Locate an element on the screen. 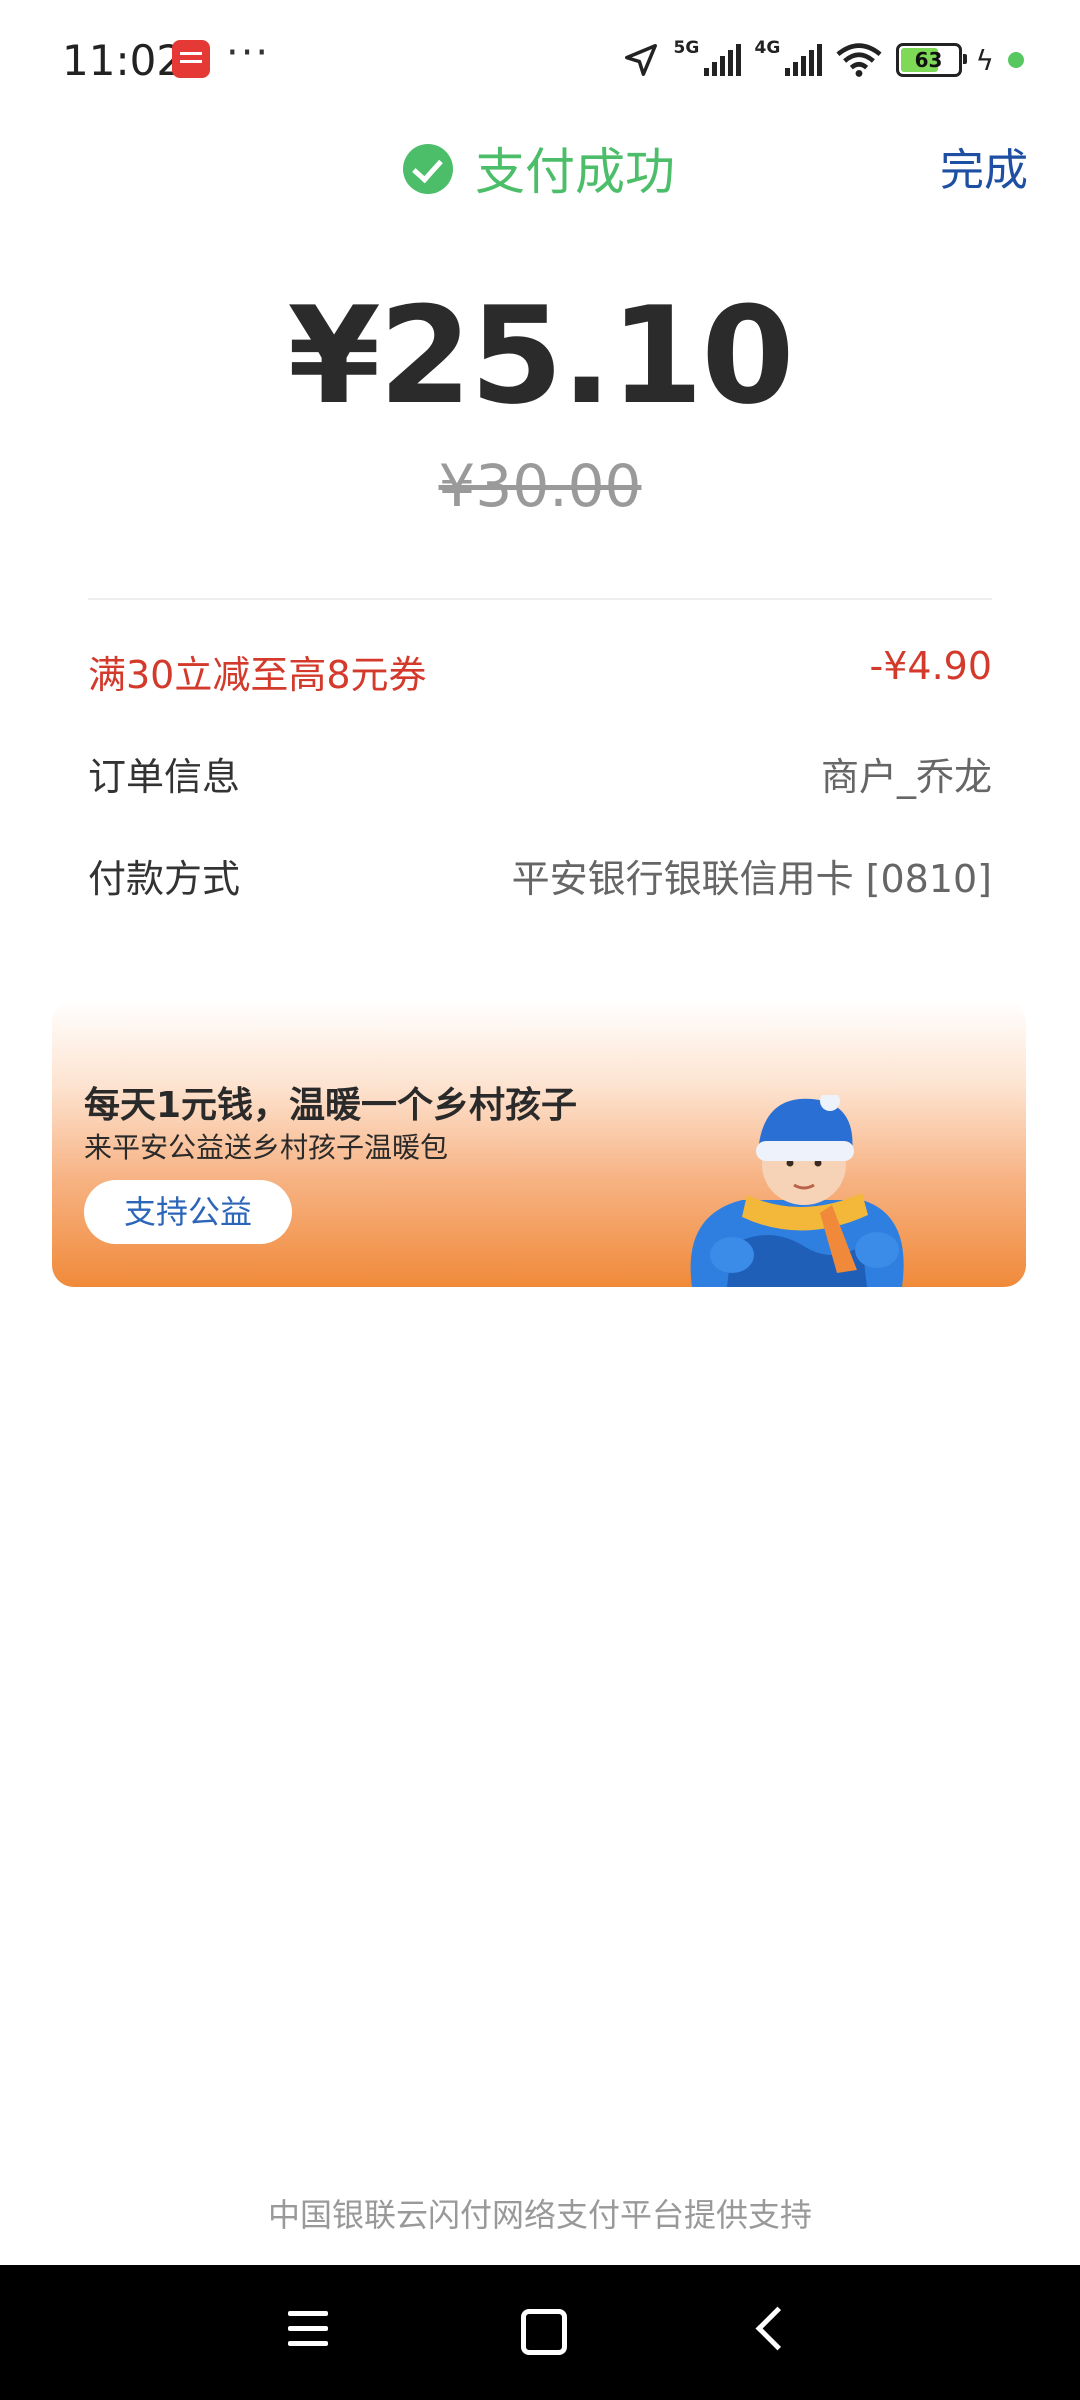 Image resolution: width=1080 pixels, height=2400 pixels. original-amount: ¥30.00 is located at coordinates (540, 486).